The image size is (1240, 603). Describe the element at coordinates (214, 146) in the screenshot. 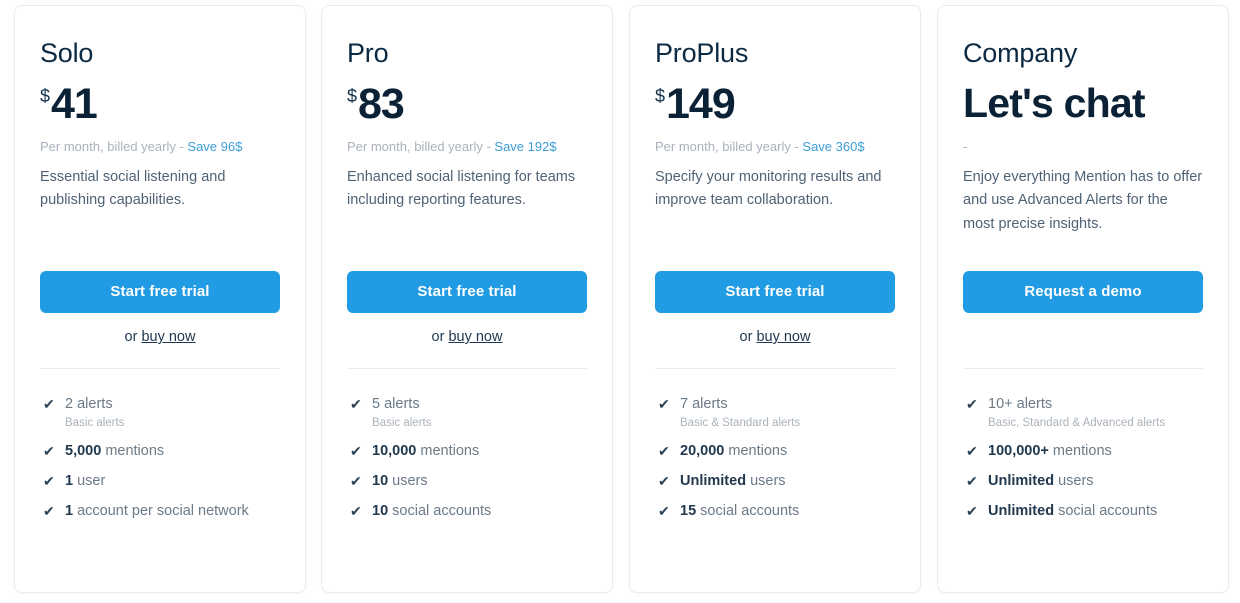

I see `save-link: Save 96$` at that location.